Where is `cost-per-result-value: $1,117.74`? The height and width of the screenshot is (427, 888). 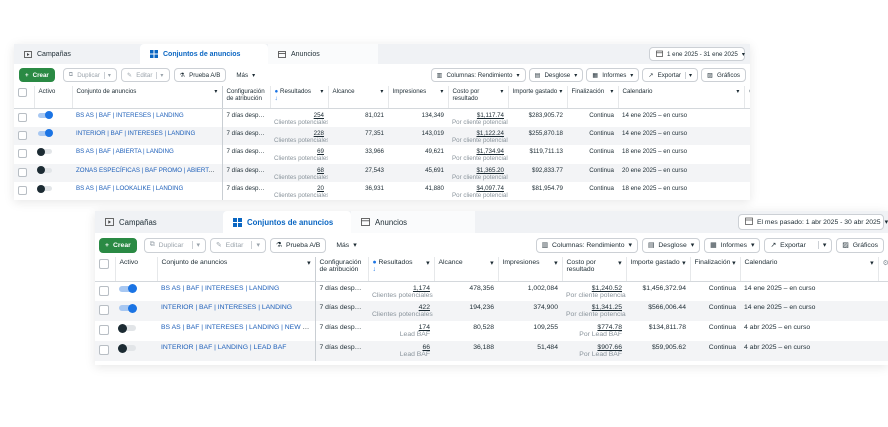 cost-per-result-value: $1,117.74 is located at coordinates (490, 115).